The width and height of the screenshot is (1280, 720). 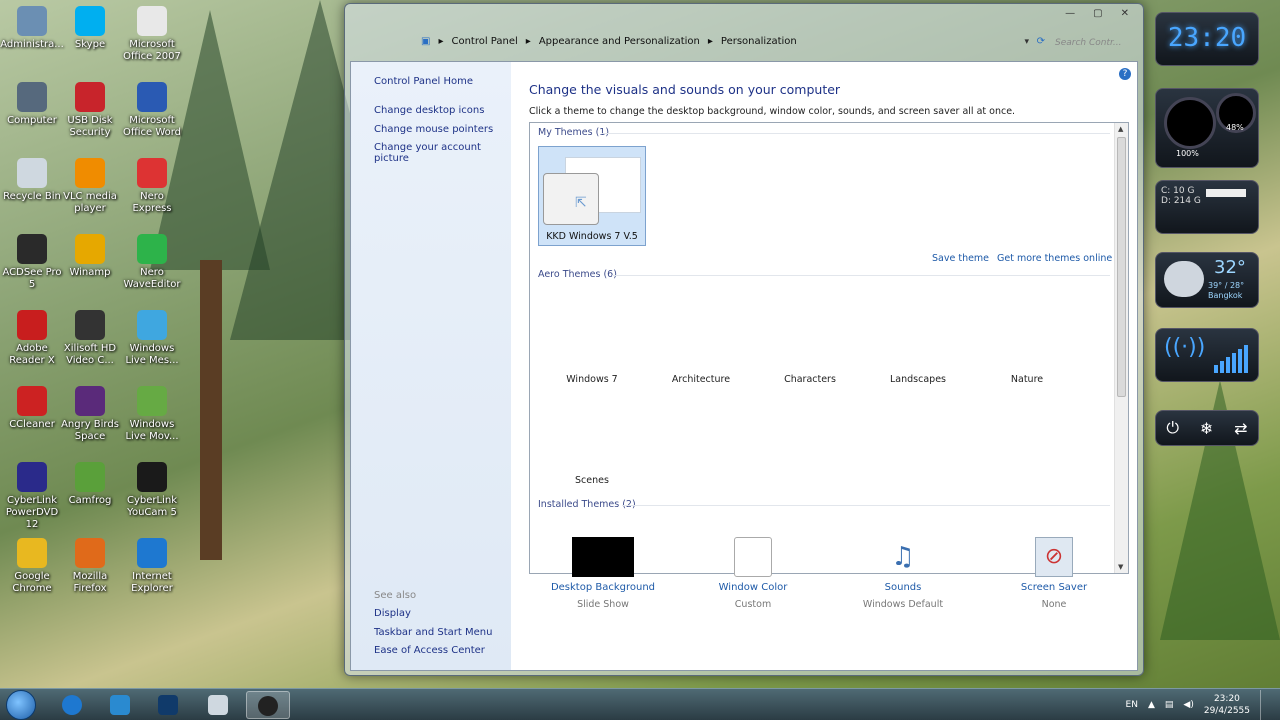 I want to click on save-theme-link: Save theme, so click(x=960, y=258).